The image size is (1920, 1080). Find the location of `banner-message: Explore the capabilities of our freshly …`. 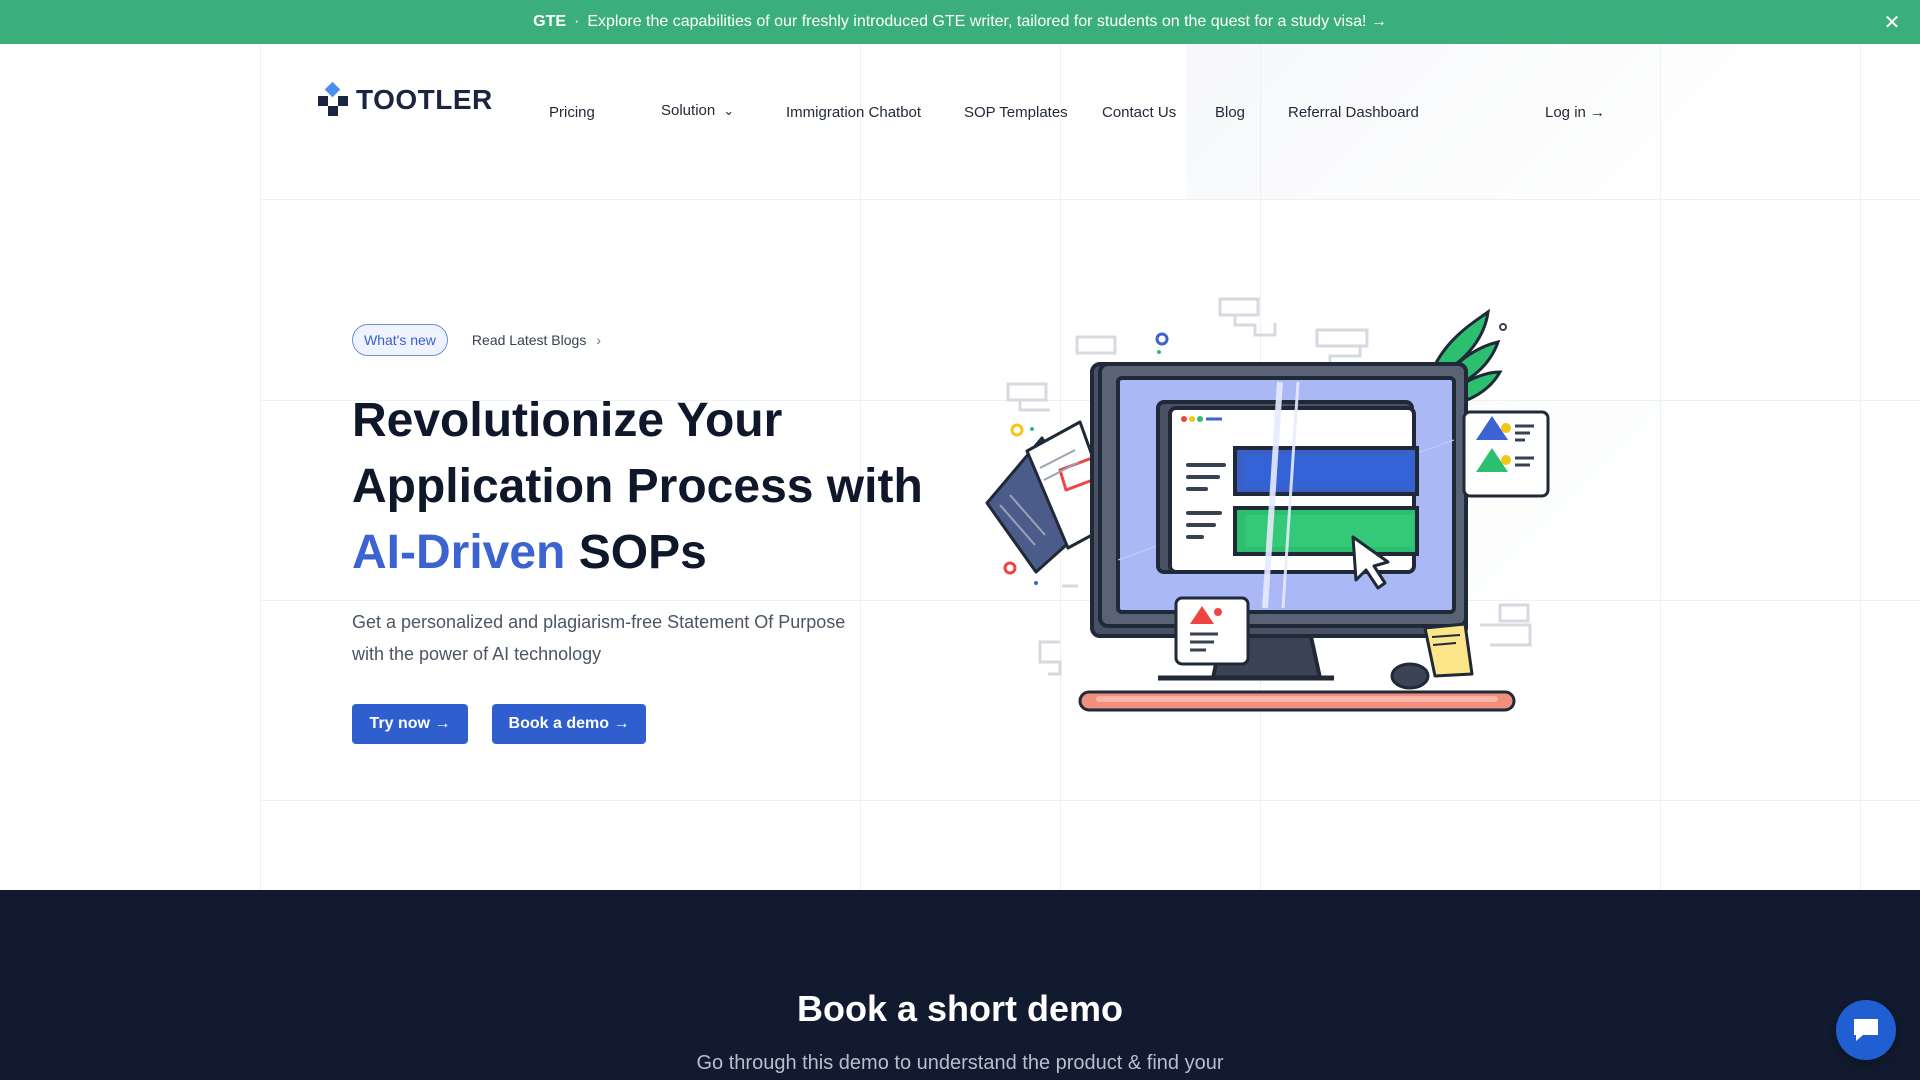

banner-message: Explore the capabilities of our freshly … is located at coordinates (987, 22).